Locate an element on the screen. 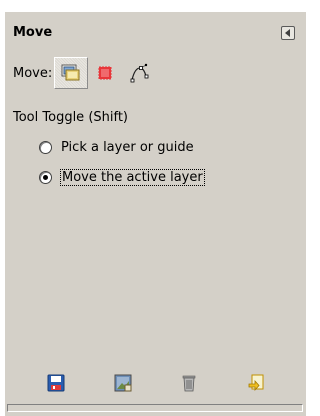 Image resolution: width=320 pixels, height=416 pixels. radio-label: Pick a layer or guide is located at coordinates (127, 147).